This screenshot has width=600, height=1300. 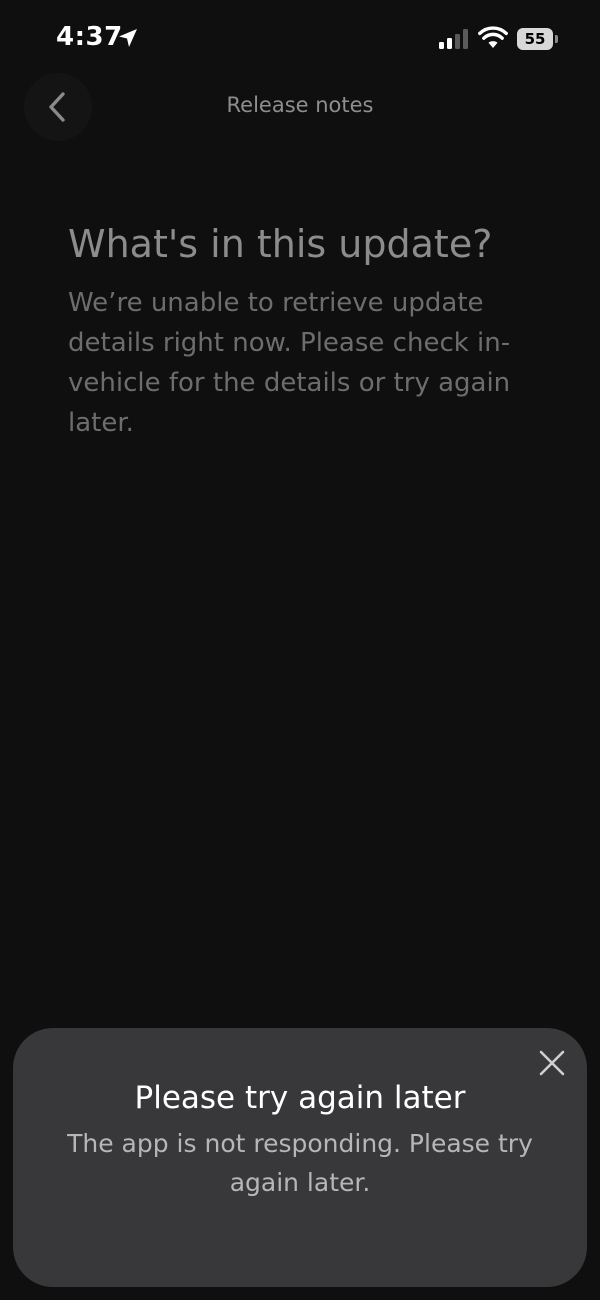 What do you see at coordinates (89, 37) in the screenshot?
I see `status-time: 4:37` at bounding box center [89, 37].